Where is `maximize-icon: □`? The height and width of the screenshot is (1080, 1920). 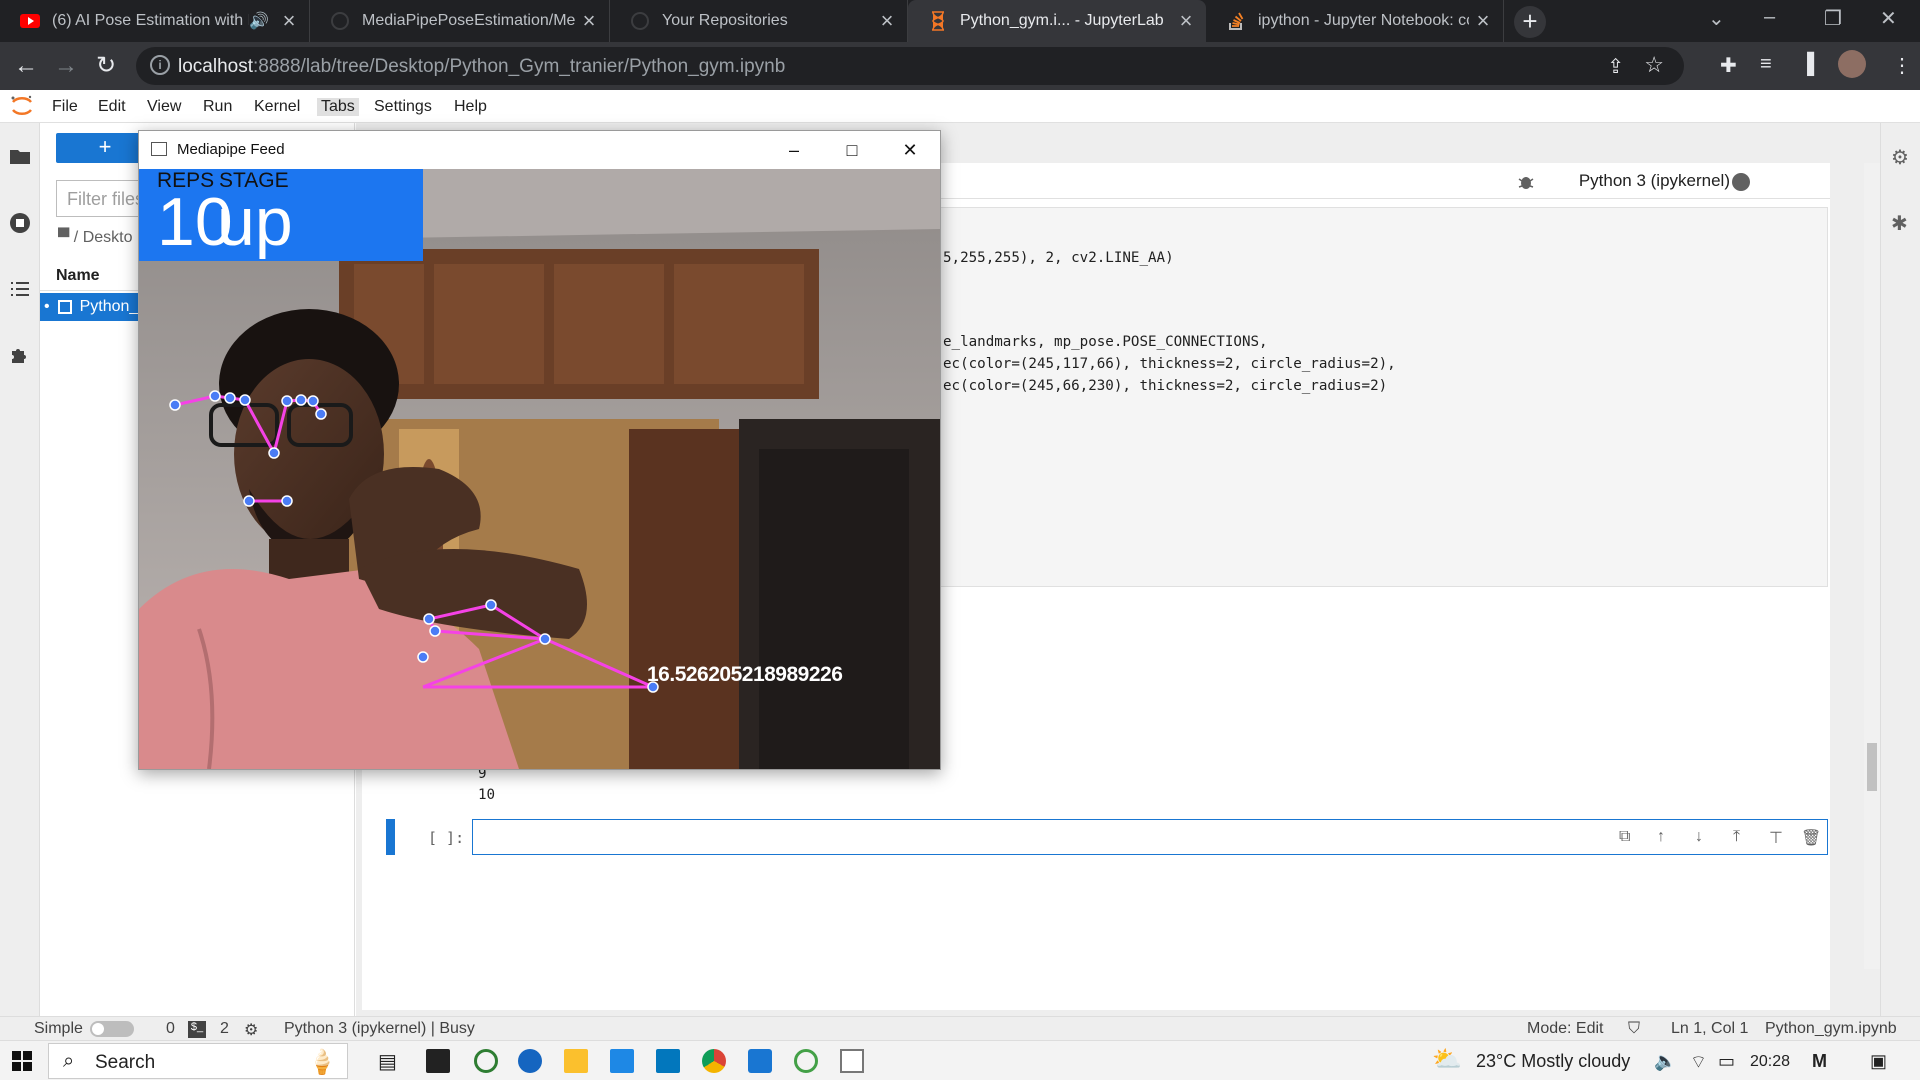
maximize-icon: □ is located at coordinates (852, 150).